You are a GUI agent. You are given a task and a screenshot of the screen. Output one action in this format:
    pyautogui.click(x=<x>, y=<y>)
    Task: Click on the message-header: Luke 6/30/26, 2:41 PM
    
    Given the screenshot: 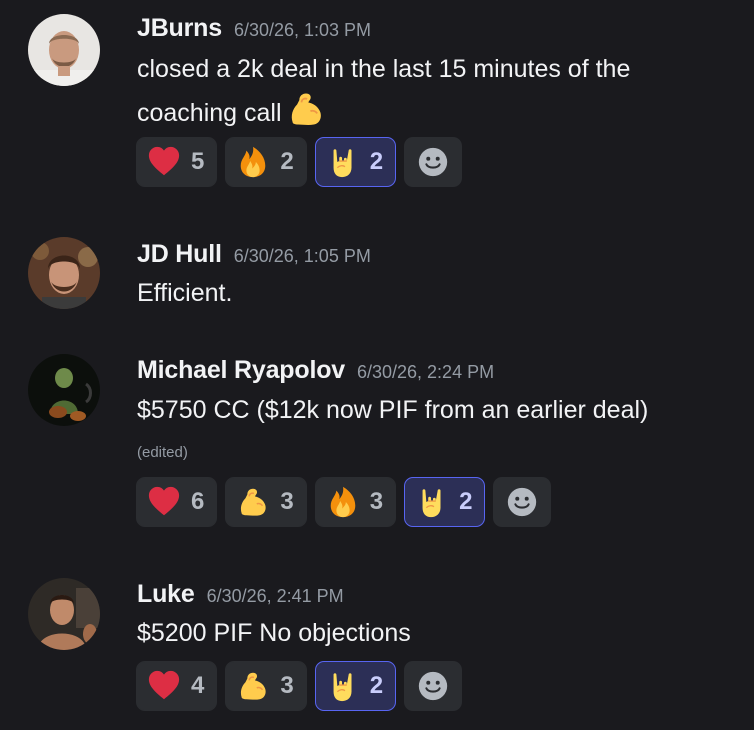 What is the action you would take?
    pyautogui.click(x=240, y=594)
    